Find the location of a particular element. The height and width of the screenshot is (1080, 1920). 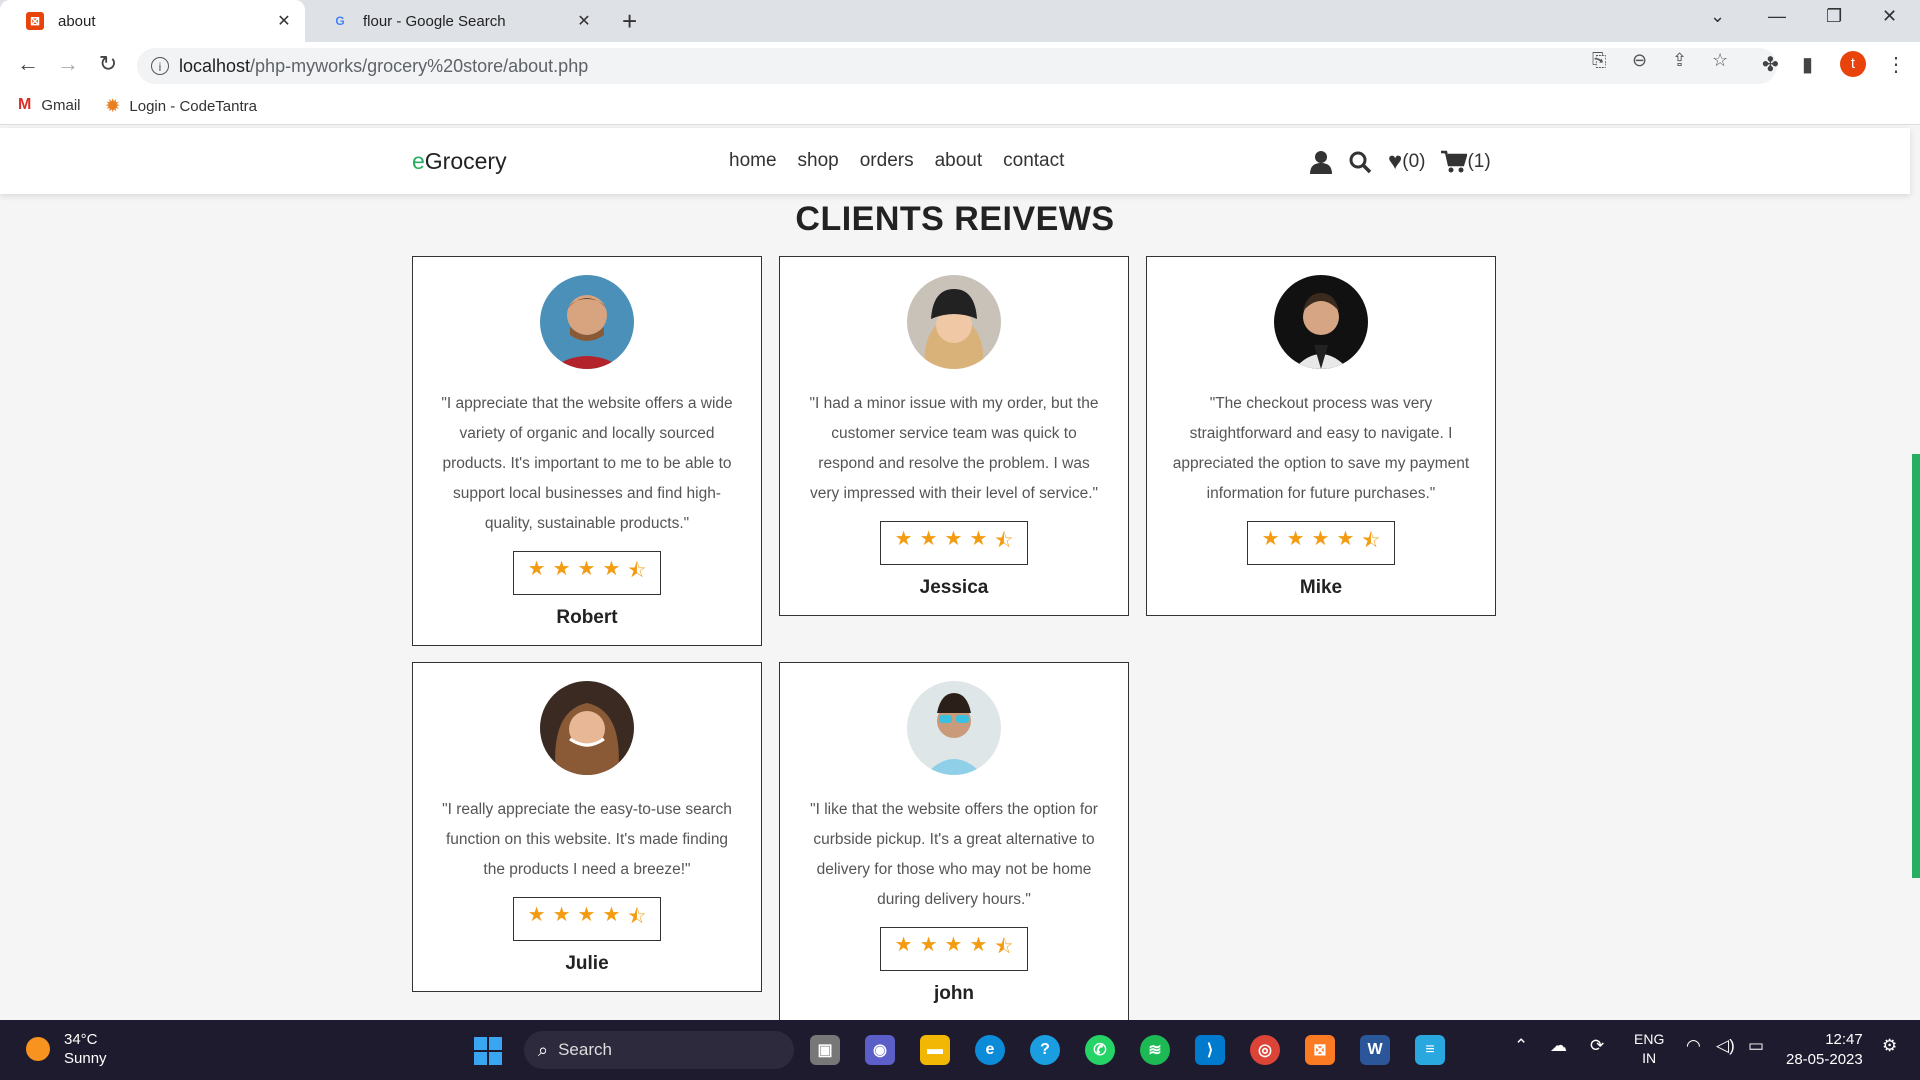

bookmark-codetantra: ✹ Login - CodeTantra is located at coordinates (181, 106).